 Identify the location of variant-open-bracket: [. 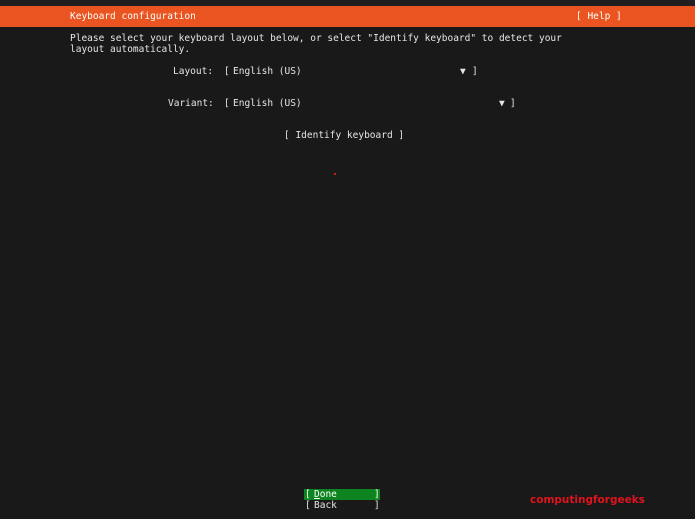
(227, 103).